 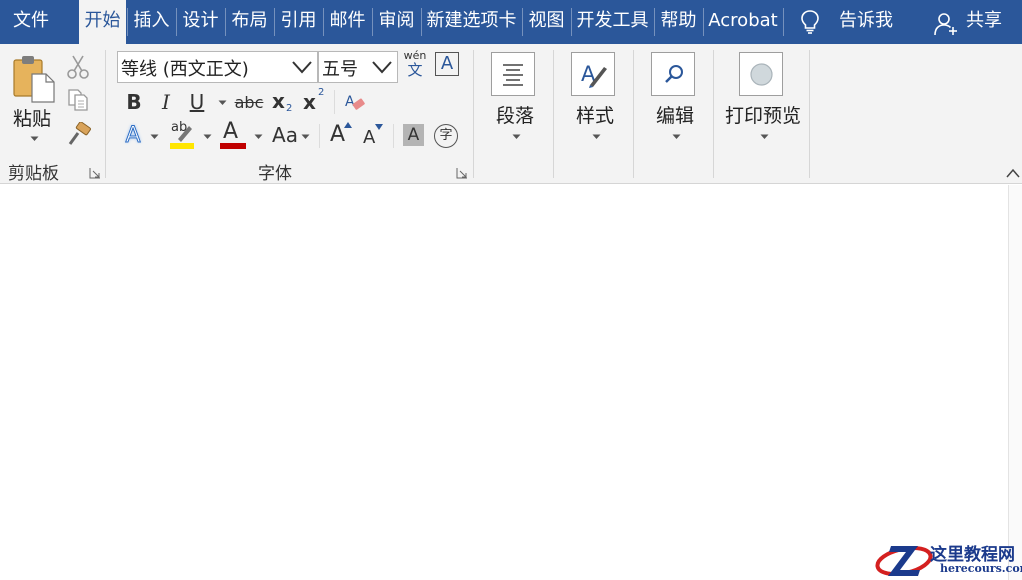 What do you see at coordinates (347, 22) in the screenshot?
I see `tab-mailings: 邮件` at bounding box center [347, 22].